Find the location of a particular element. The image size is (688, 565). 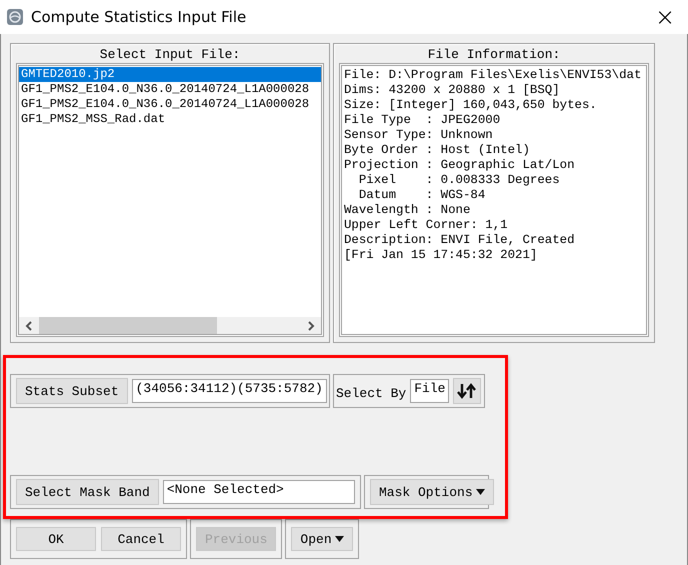

info-line: Upper Left Corner: 1,1 is located at coordinates (426, 225).